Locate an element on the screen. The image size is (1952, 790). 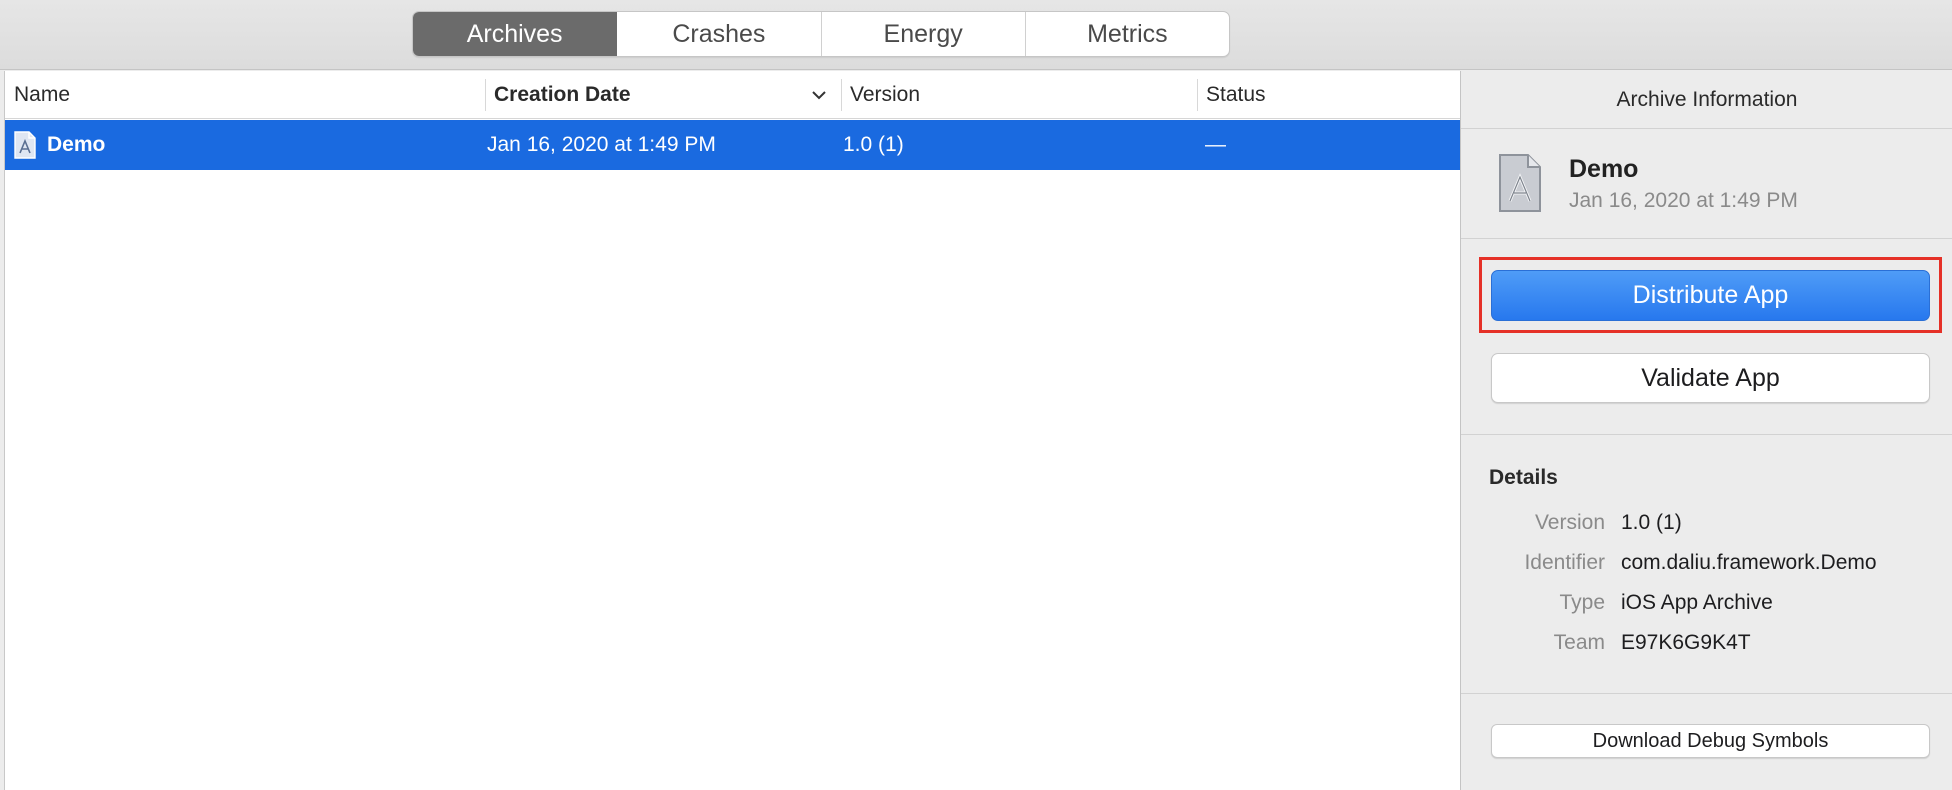
column-header-status: Status is located at coordinates (1329, 95).